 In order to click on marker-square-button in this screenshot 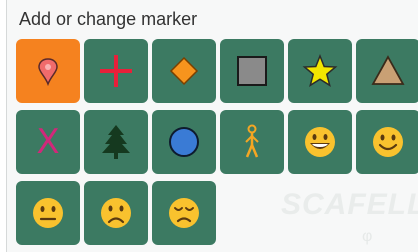, I will do `click(252, 71)`.